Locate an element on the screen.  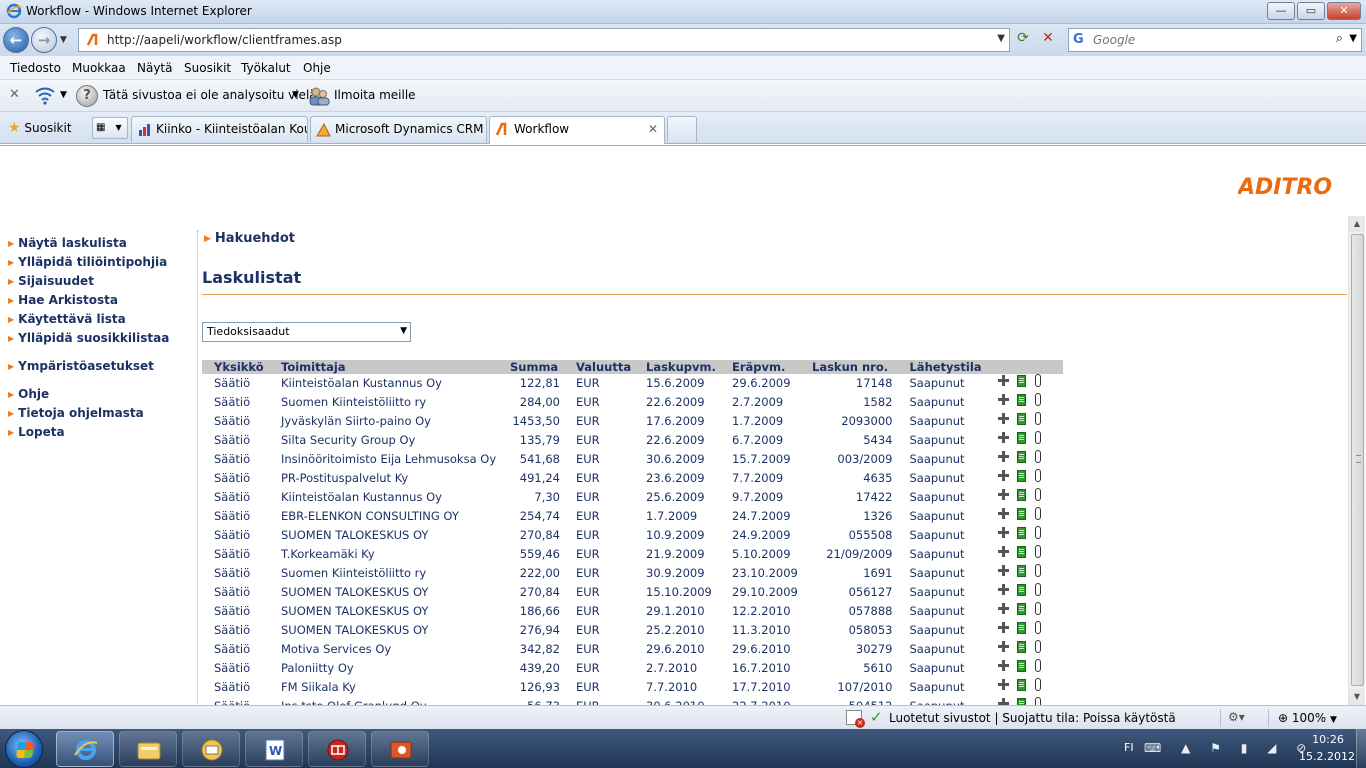
taskbar-firewall is located at coordinates (337, 749).